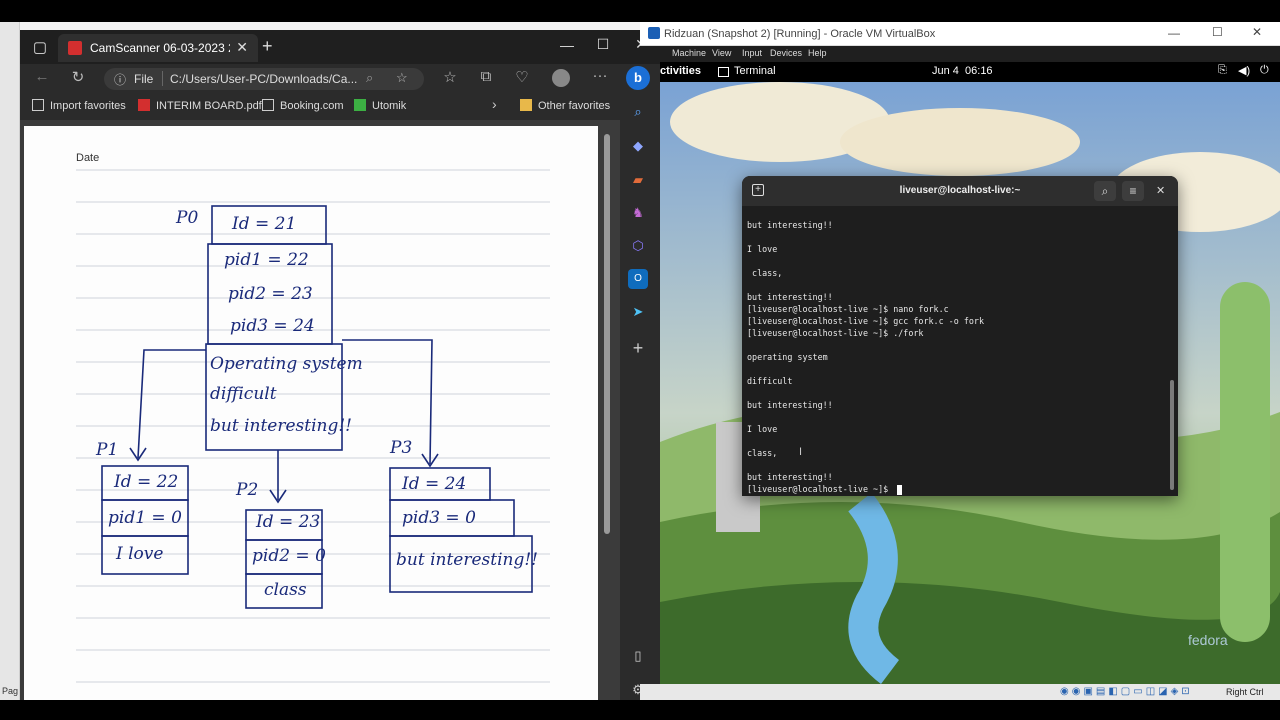 The image size is (1280, 720). What do you see at coordinates (1217, 32) in the screenshot?
I see `vb-maximize-button: ☐` at bounding box center [1217, 32].